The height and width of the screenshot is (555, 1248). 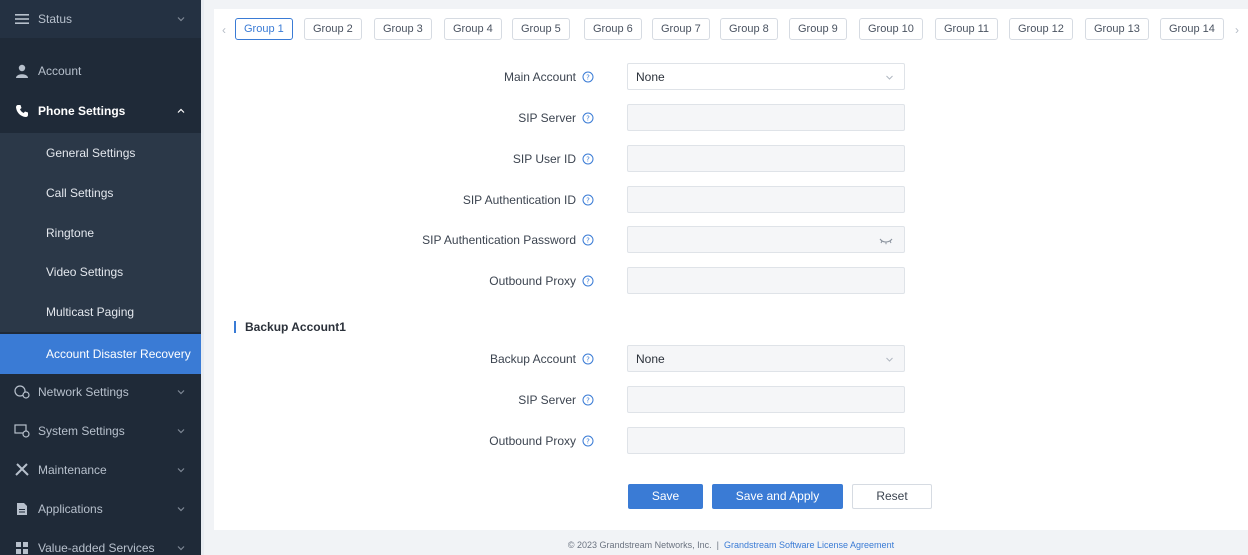 I want to click on tab-group-3: Group 3, so click(x=403, y=29).